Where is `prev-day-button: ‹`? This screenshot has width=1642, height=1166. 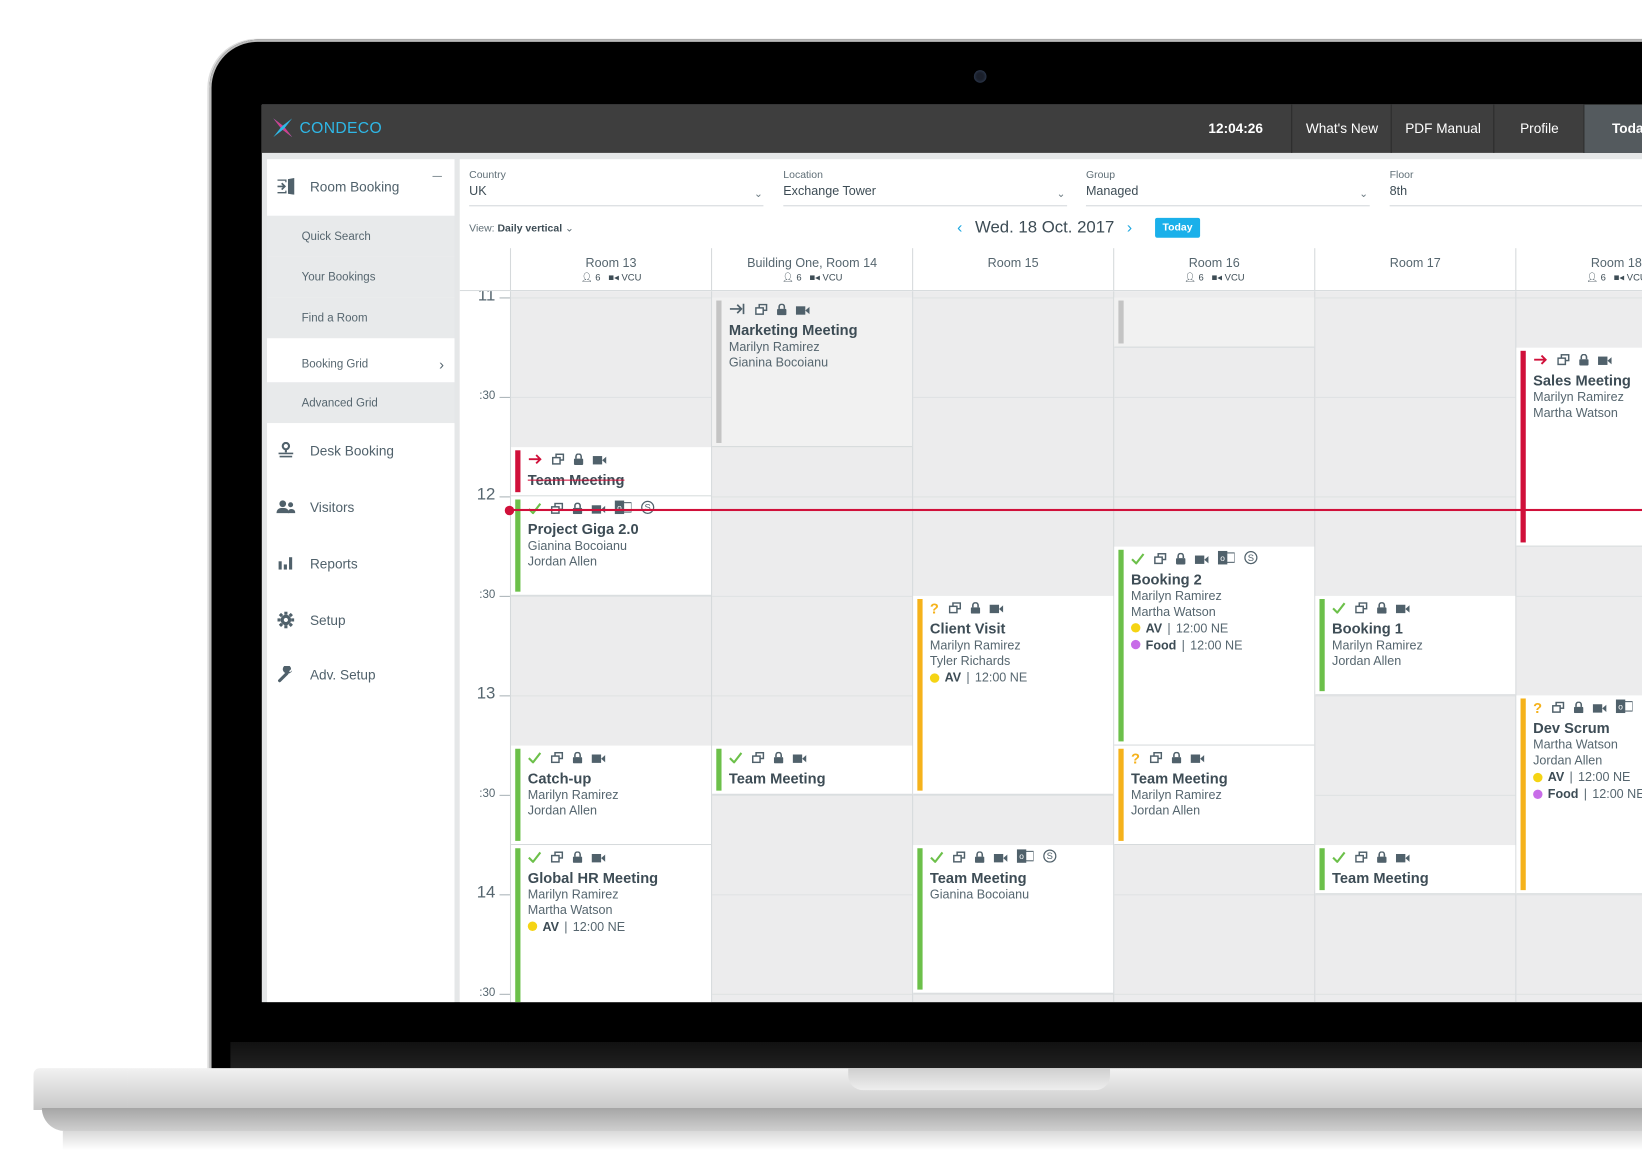
prev-day-button: ‹ is located at coordinates (959, 228).